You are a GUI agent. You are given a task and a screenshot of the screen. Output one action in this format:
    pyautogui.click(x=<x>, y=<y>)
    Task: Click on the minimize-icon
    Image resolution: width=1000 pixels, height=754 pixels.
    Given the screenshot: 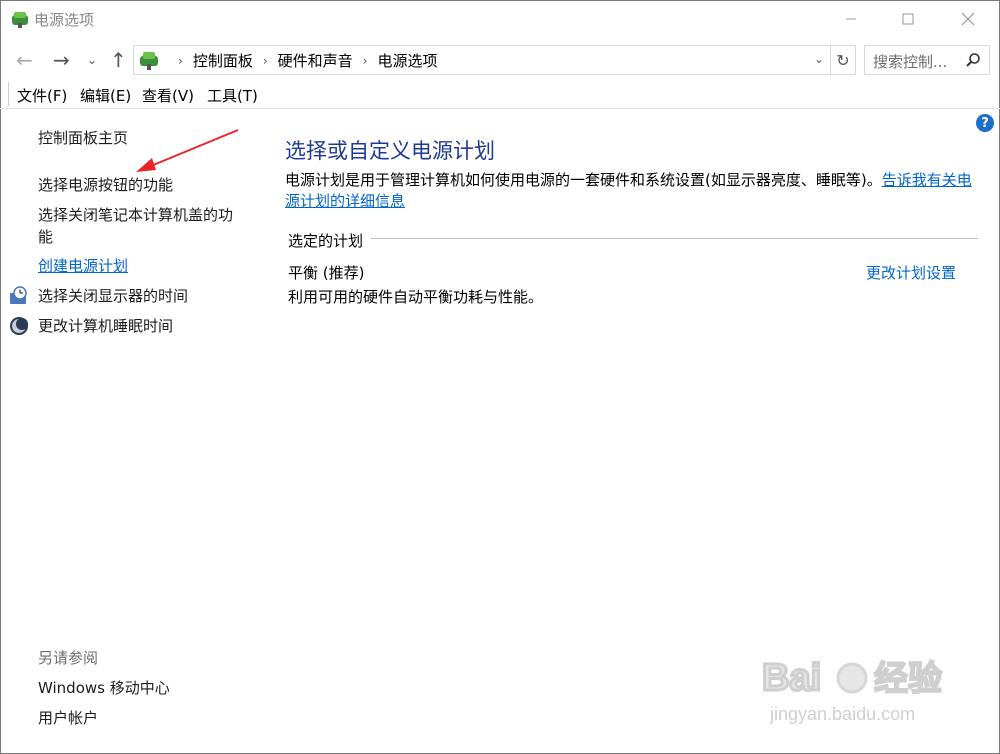 What is the action you would take?
    pyautogui.click(x=851, y=19)
    